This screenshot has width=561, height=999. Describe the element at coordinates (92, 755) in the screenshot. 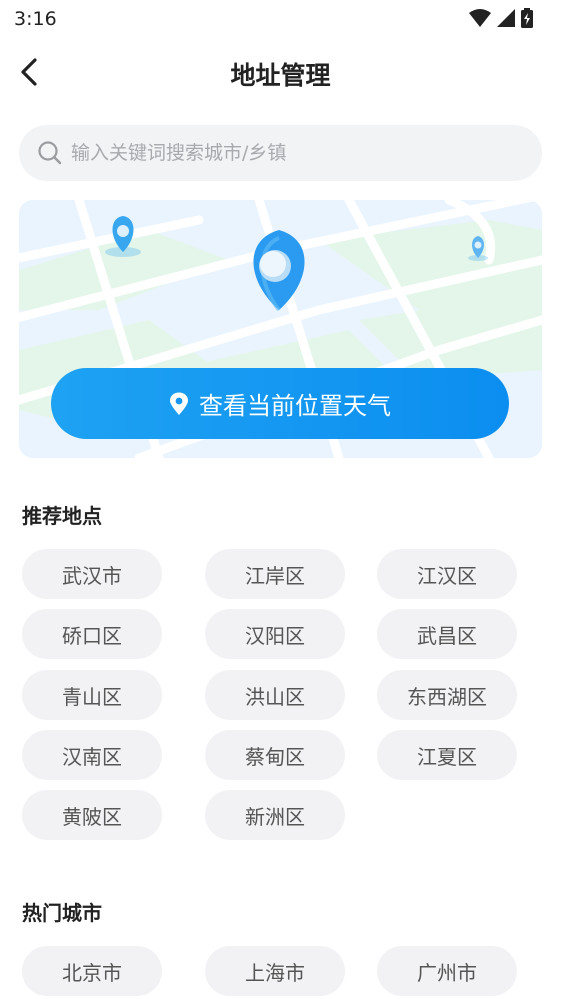

I see `recommended-chip: 汉南区` at that location.